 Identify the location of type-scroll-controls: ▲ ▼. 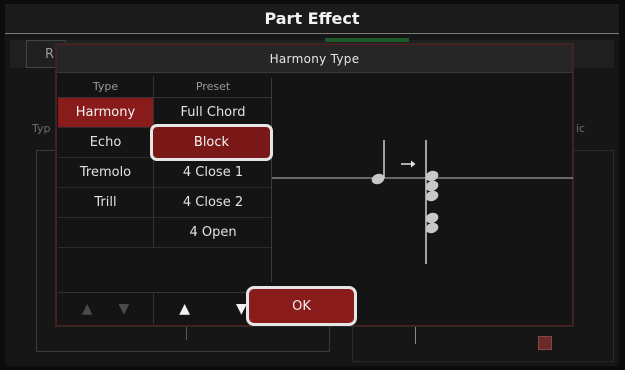
(106, 308).